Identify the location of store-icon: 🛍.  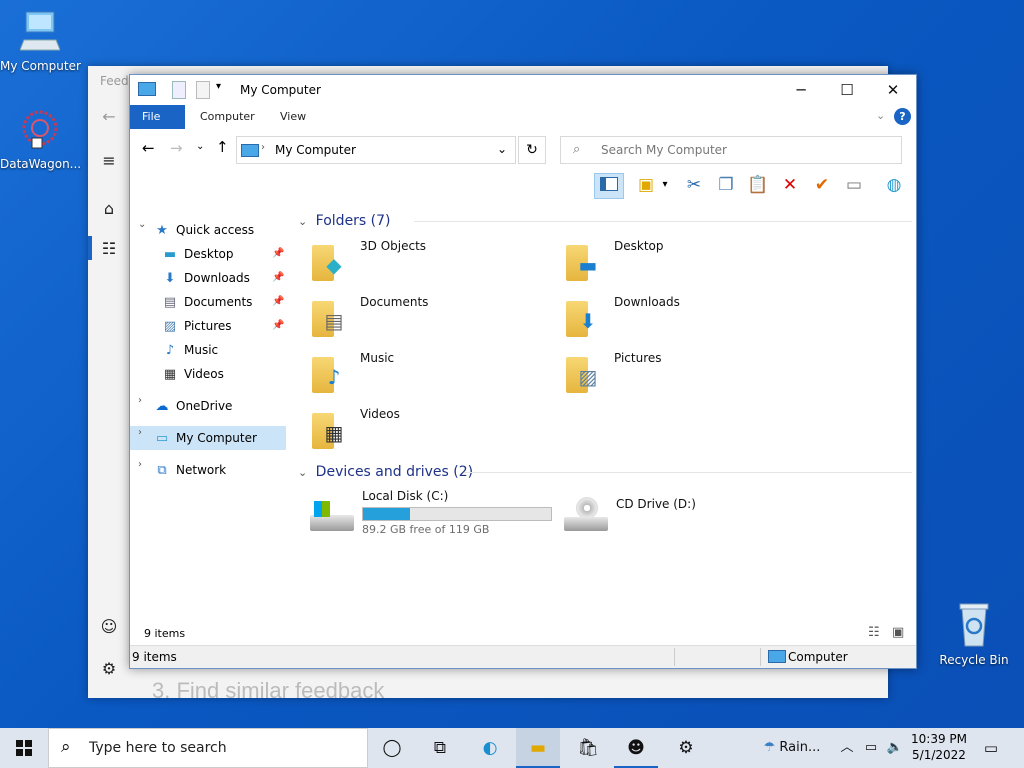
(588, 748).